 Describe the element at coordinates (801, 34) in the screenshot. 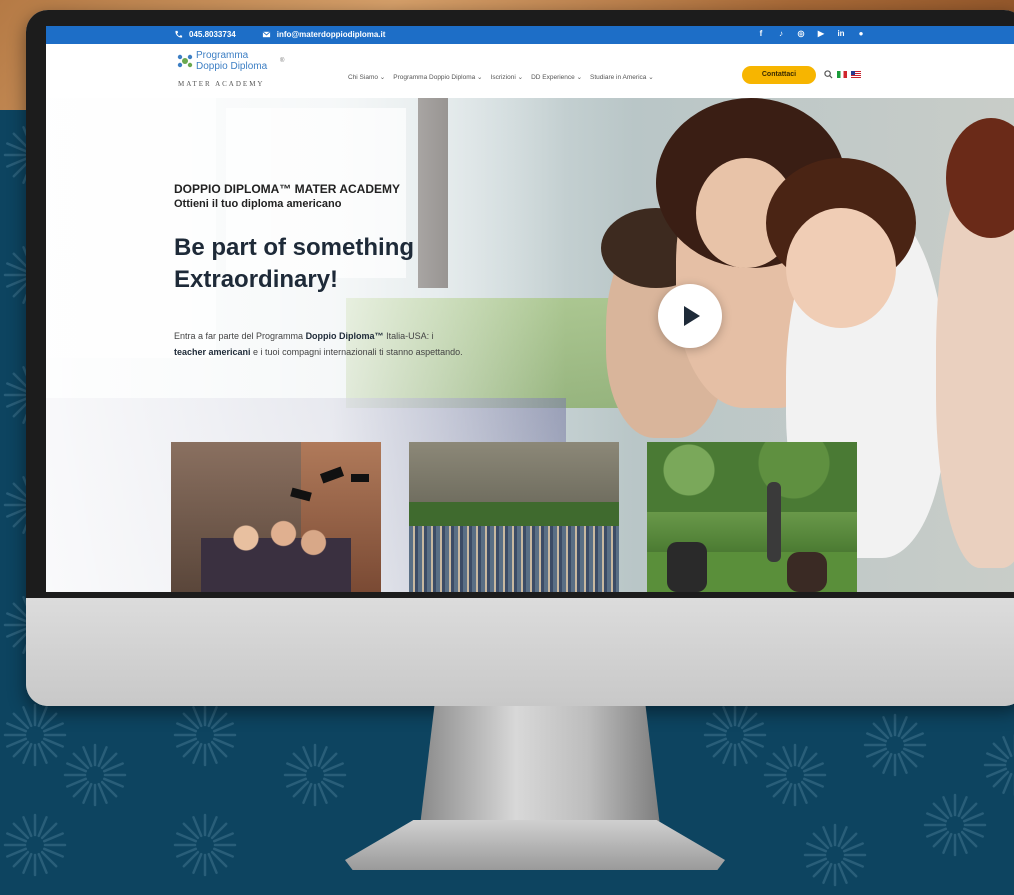

I see `instagram-icon: ◎` at that location.